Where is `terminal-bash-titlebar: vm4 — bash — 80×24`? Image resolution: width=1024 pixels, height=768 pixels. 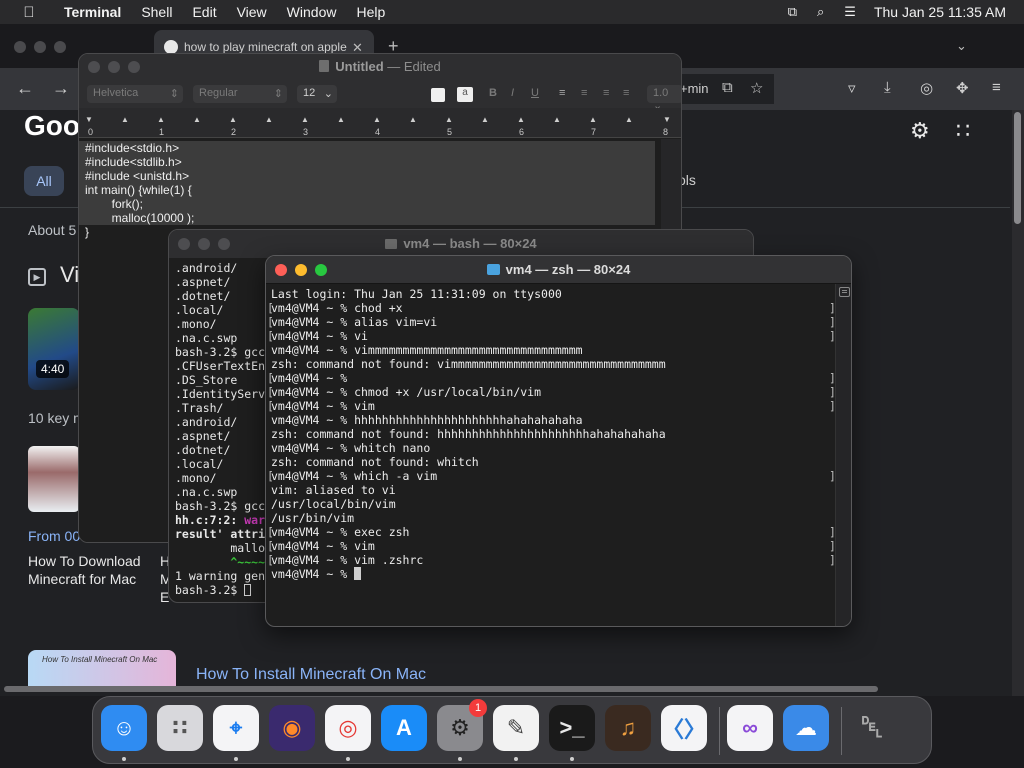
terminal-bash-titlebar: vm4 — bash — 80×24 is located at coordinates (461, 244).